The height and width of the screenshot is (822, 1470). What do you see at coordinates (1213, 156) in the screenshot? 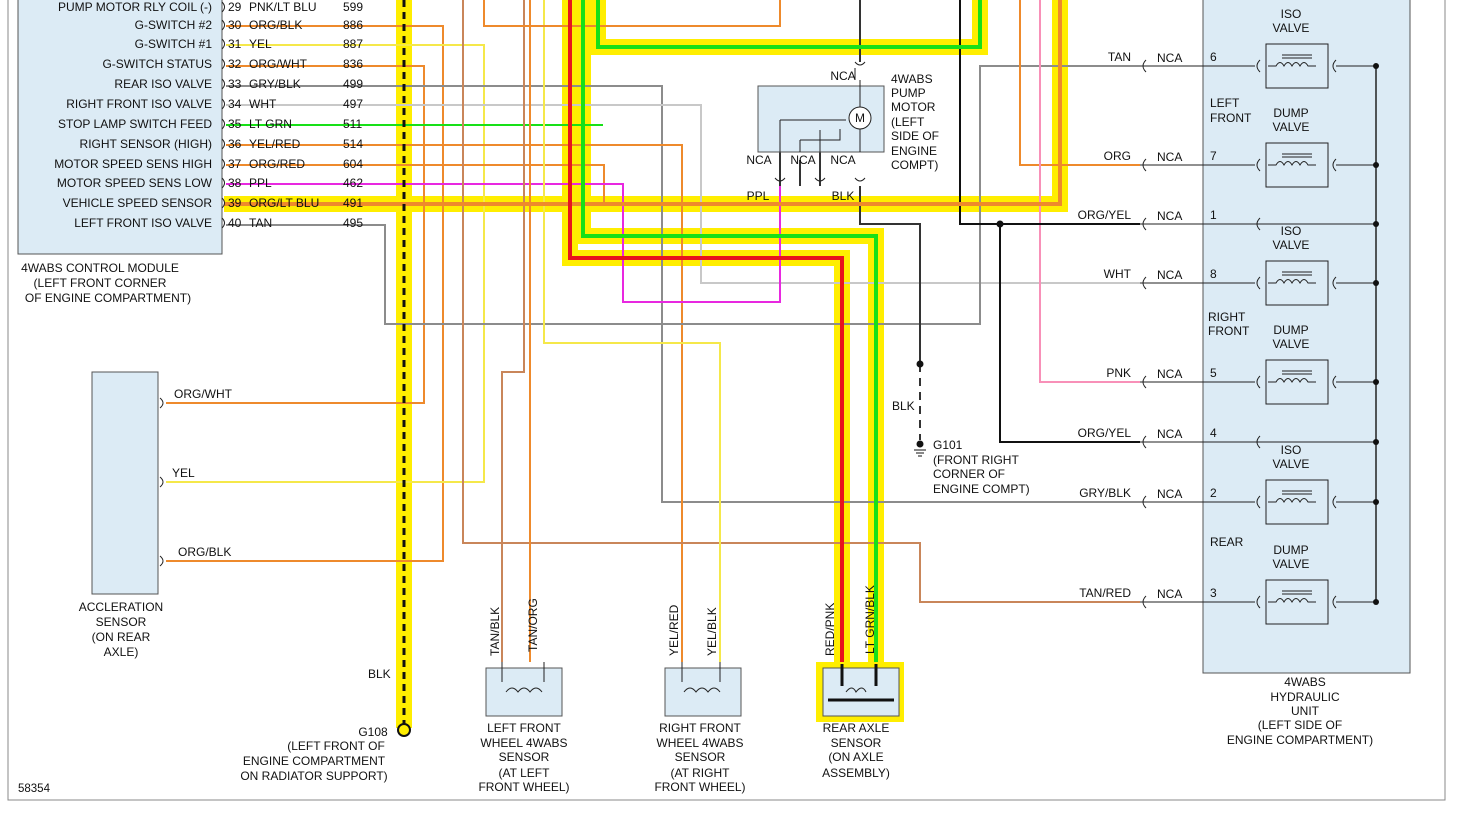
I see `hcu-pin-number: 7` at bounding box center [1213, 156].